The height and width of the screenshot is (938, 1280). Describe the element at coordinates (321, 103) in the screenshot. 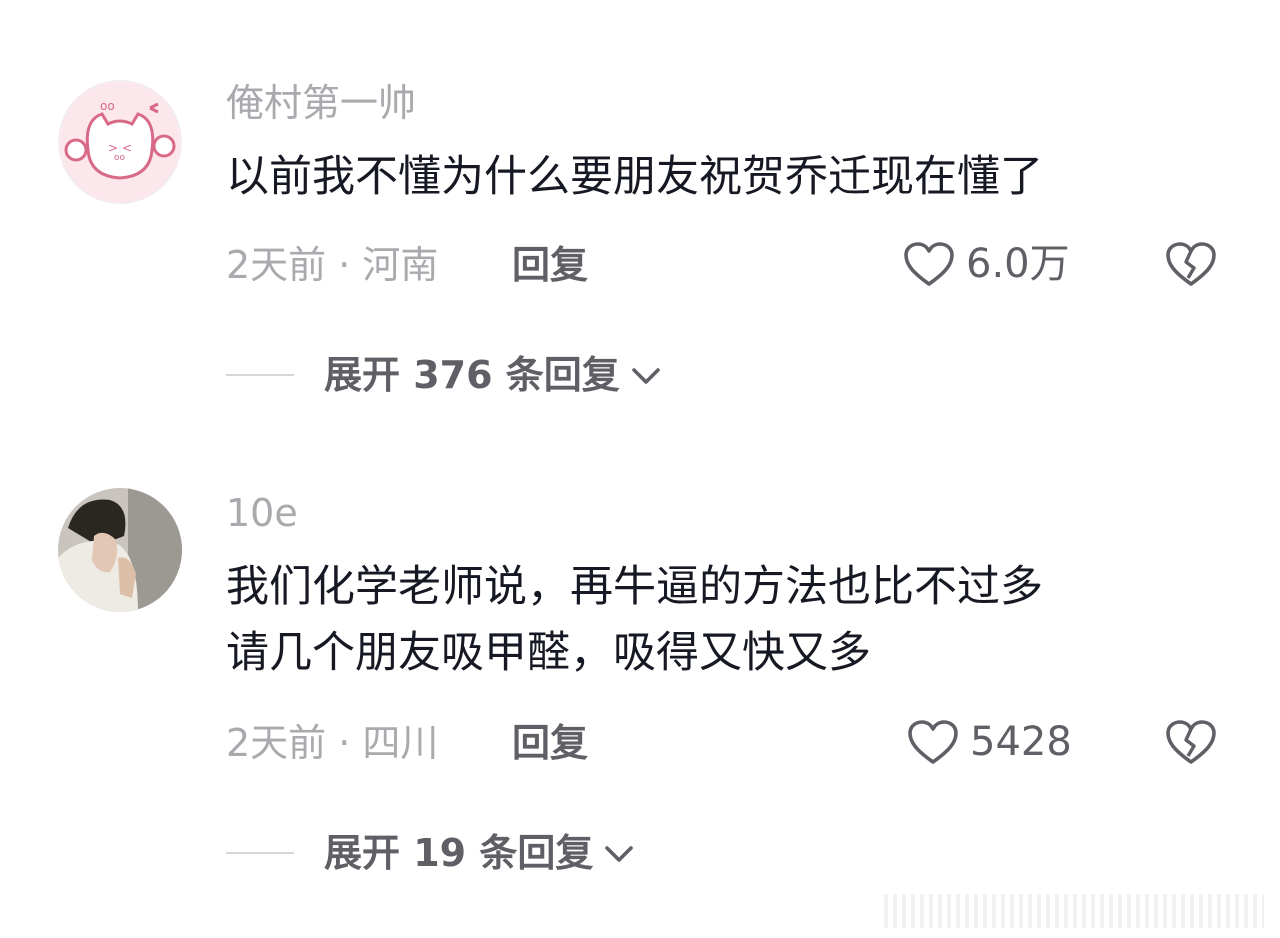

I see `username: 俺村第一帅` at that location.